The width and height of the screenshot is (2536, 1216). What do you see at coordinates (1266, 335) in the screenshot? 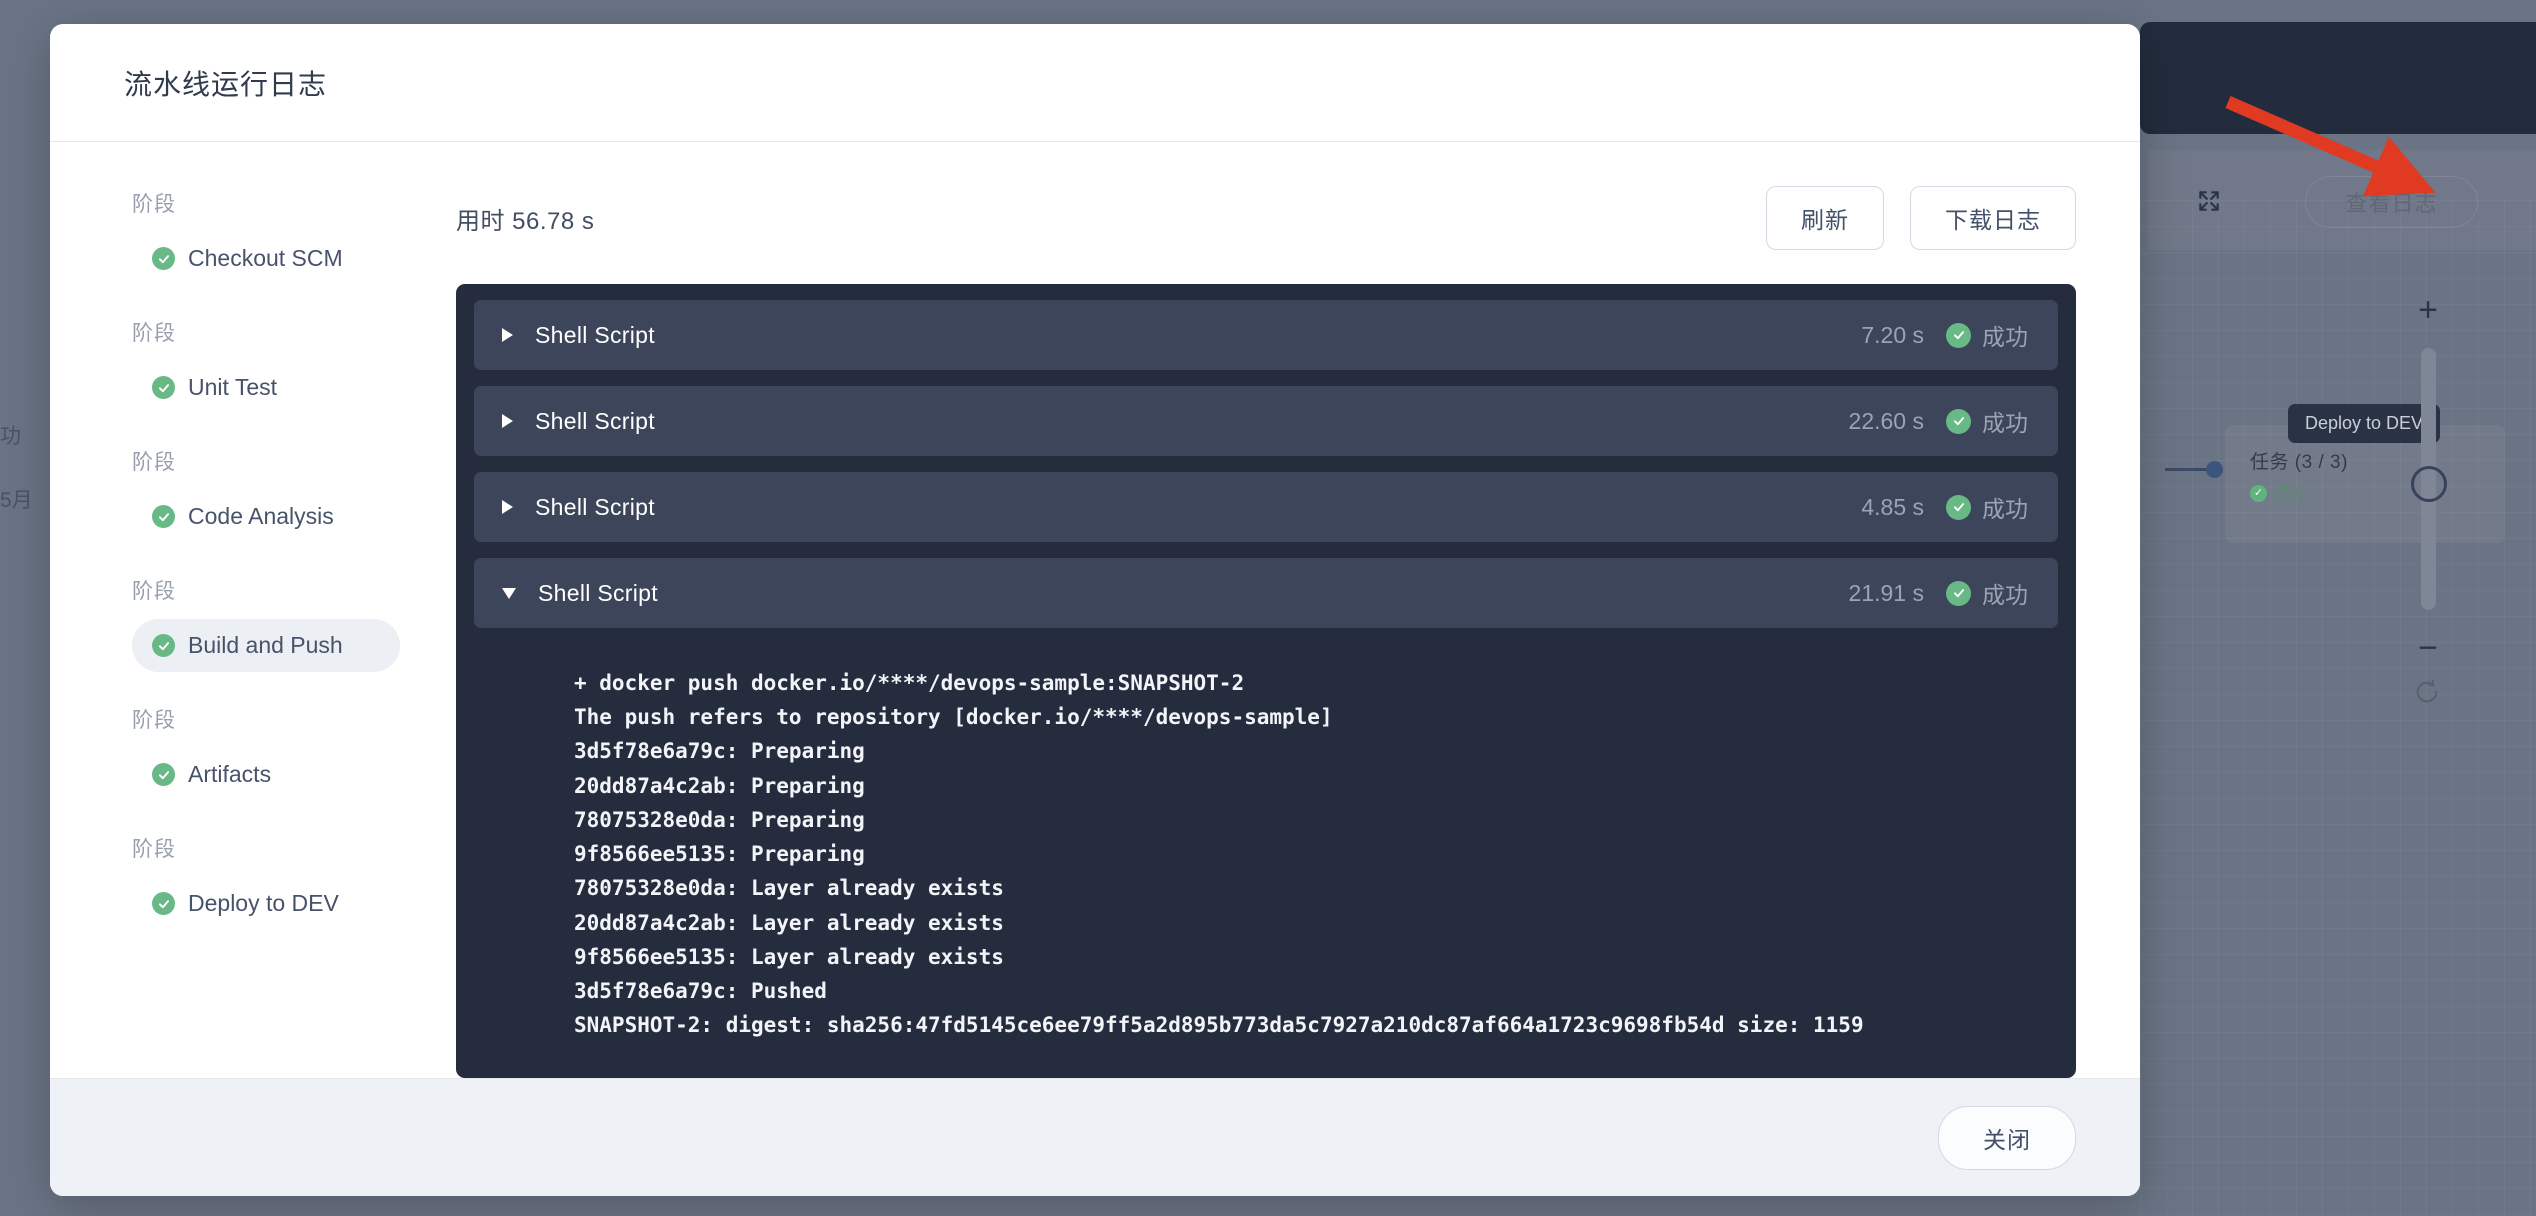
I see `step-row: Shell Script 7.20 s 成功` at bounding box center [1266, 335].